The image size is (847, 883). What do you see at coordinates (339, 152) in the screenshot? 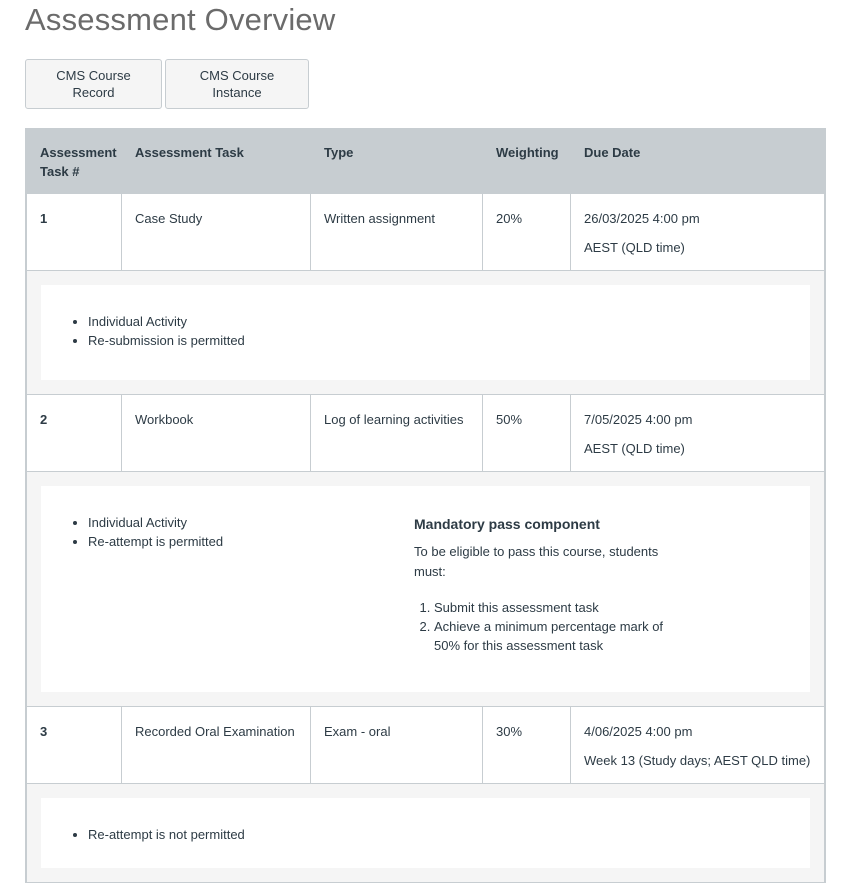
I see `header-type: Type` at bounding box center [339, 152].